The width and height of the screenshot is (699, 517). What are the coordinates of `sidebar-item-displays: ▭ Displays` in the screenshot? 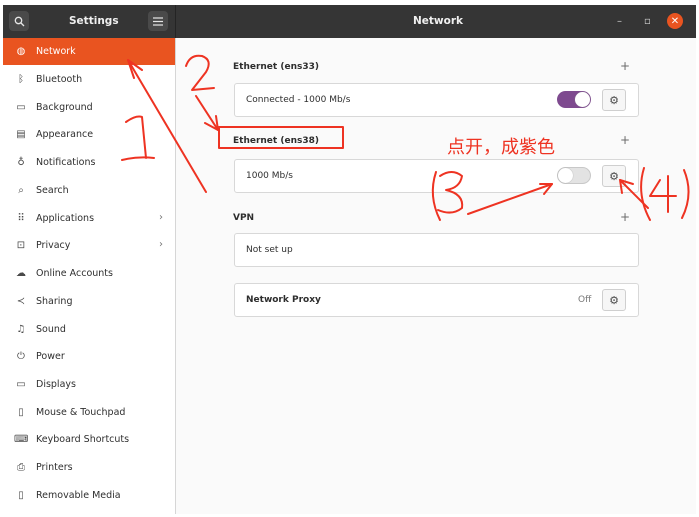 It's located at (89, 384).